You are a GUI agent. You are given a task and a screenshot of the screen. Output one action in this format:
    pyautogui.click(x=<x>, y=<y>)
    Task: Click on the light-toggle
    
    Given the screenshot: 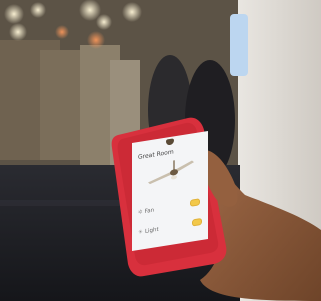 What is the action you would take?
    pyautogui.click(x=197, y=222)
    